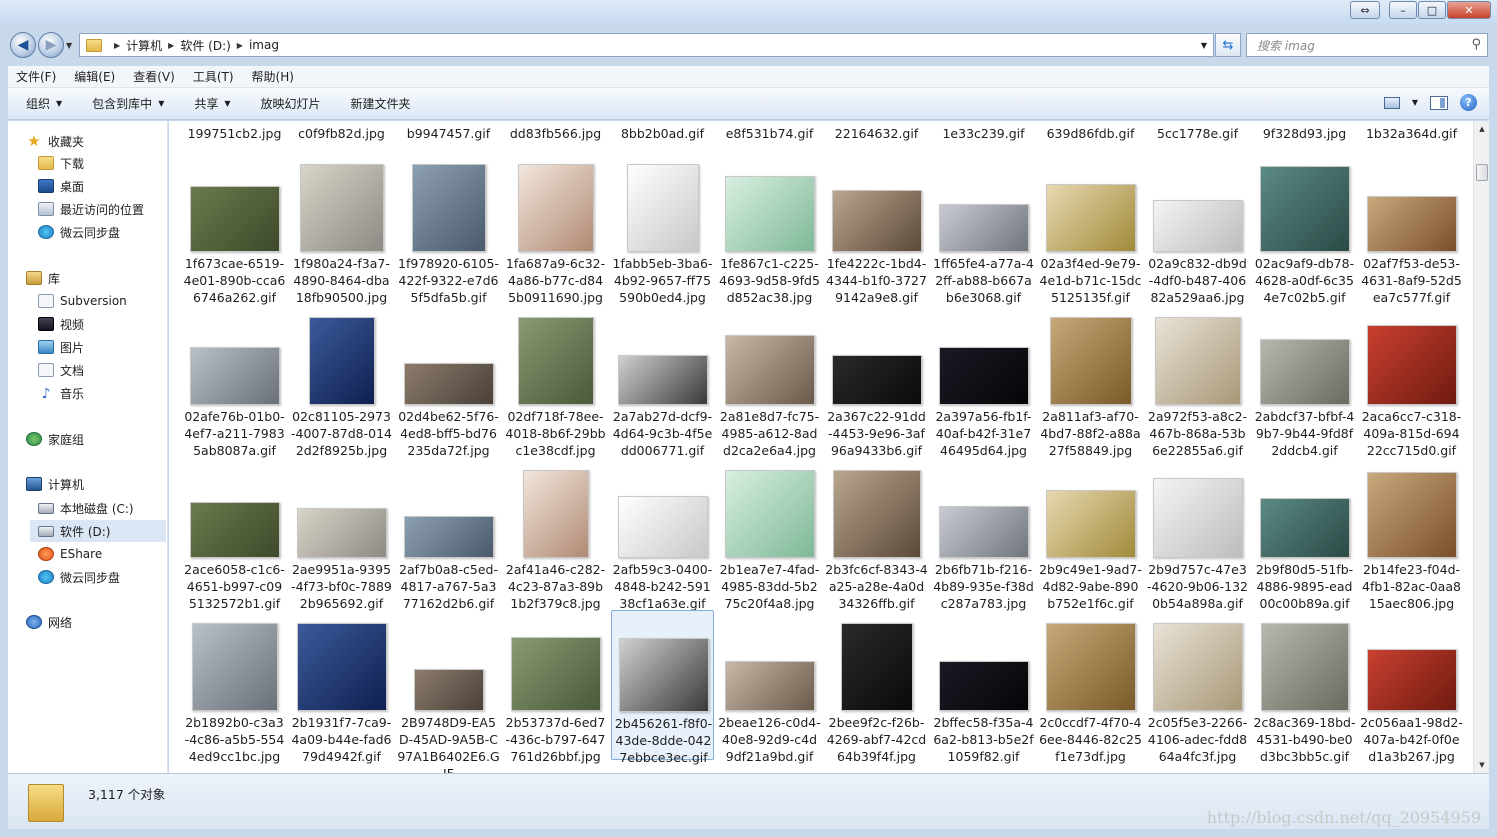  What do you see at coordinates (1476, 44) in the screenshot?
I see `search-icon: ⚲` at bounding box center [1476, 44].